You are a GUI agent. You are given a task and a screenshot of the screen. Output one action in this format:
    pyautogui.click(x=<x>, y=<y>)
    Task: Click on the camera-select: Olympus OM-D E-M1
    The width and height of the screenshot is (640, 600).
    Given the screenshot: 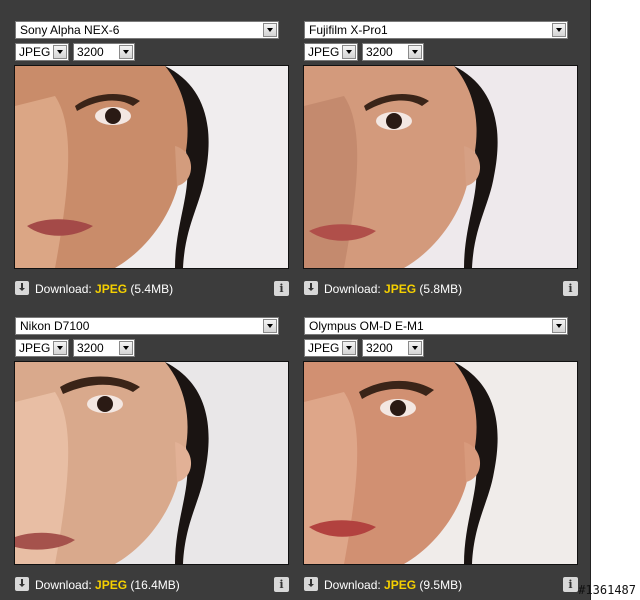 What is the action you would take?
    pyautogui.click(x=436, y=326)
    